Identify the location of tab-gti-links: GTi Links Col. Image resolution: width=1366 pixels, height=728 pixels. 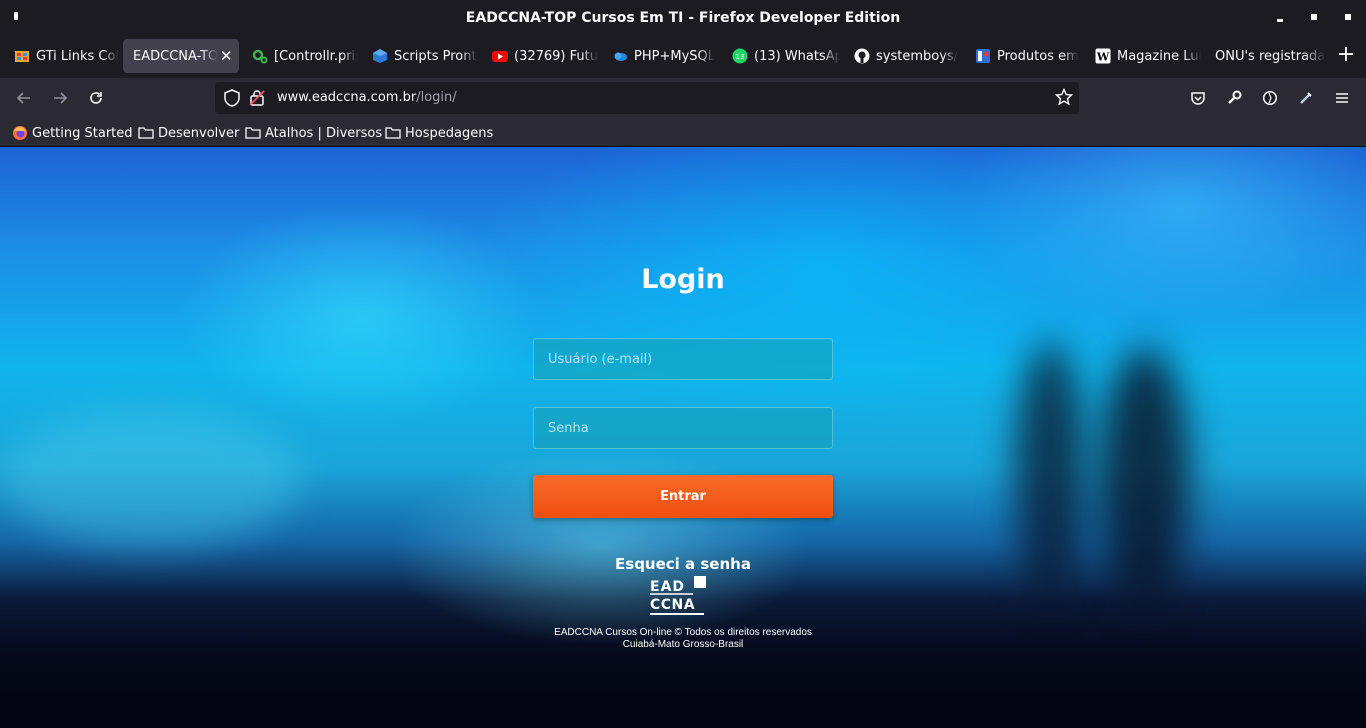
(63, 56).